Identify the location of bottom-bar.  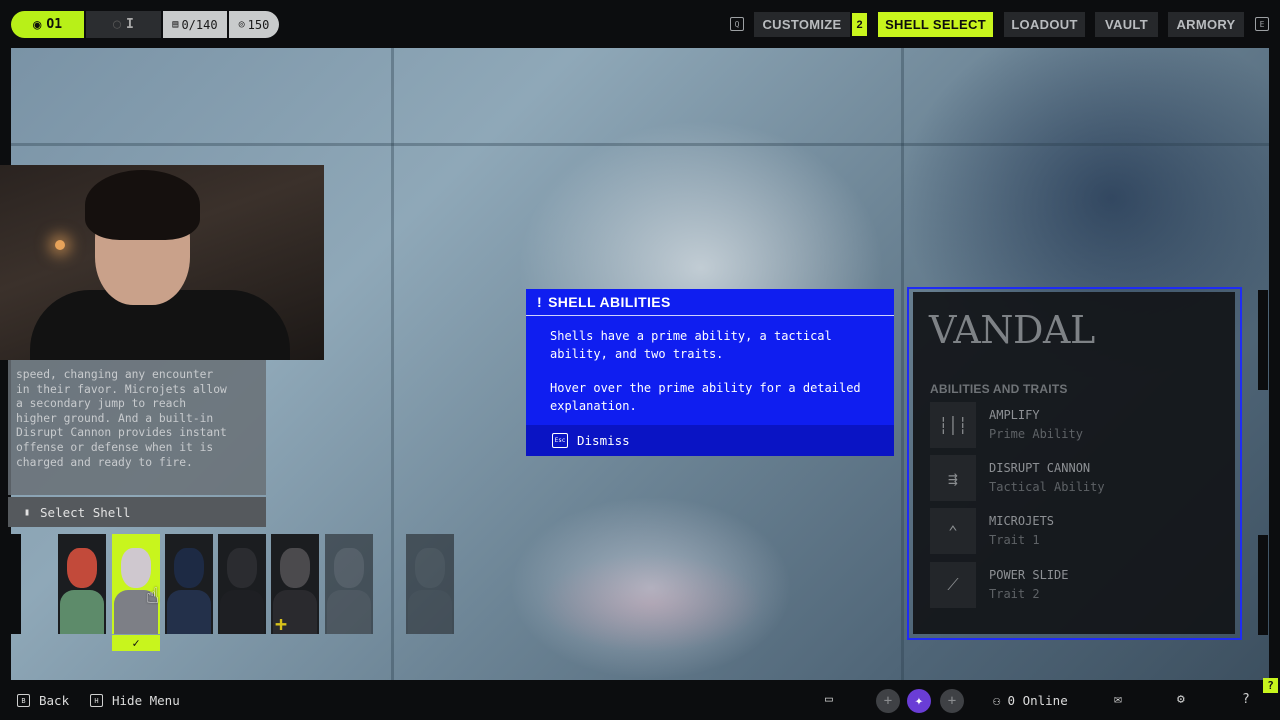
(640, 700).